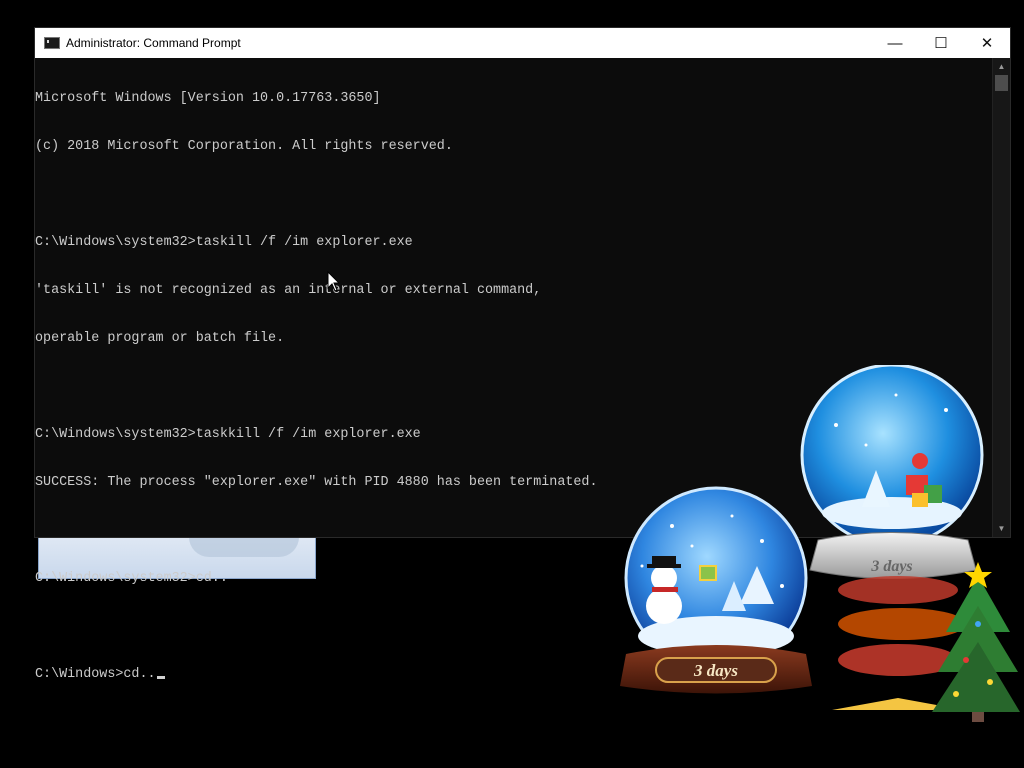 Image resolution: width=1024 pixels, height=768 pixels. Describe the element at coordinates (153, 43) in the screenshot. I see `window-title: Administrator: Command Prompt` at that location.